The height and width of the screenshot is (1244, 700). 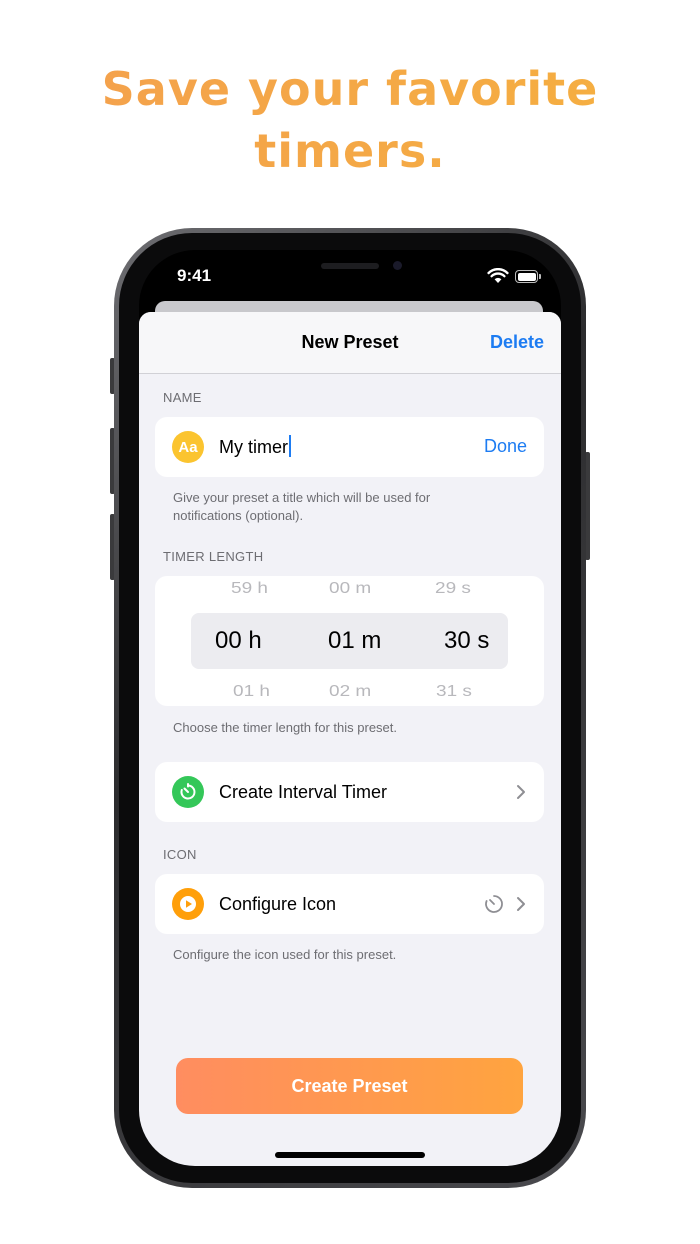 What do you see at coordinates (285, 727) in the screenshot?
I see `timer-footnote: Choose the timer length for this preset.` at bounding box center [285, 727].